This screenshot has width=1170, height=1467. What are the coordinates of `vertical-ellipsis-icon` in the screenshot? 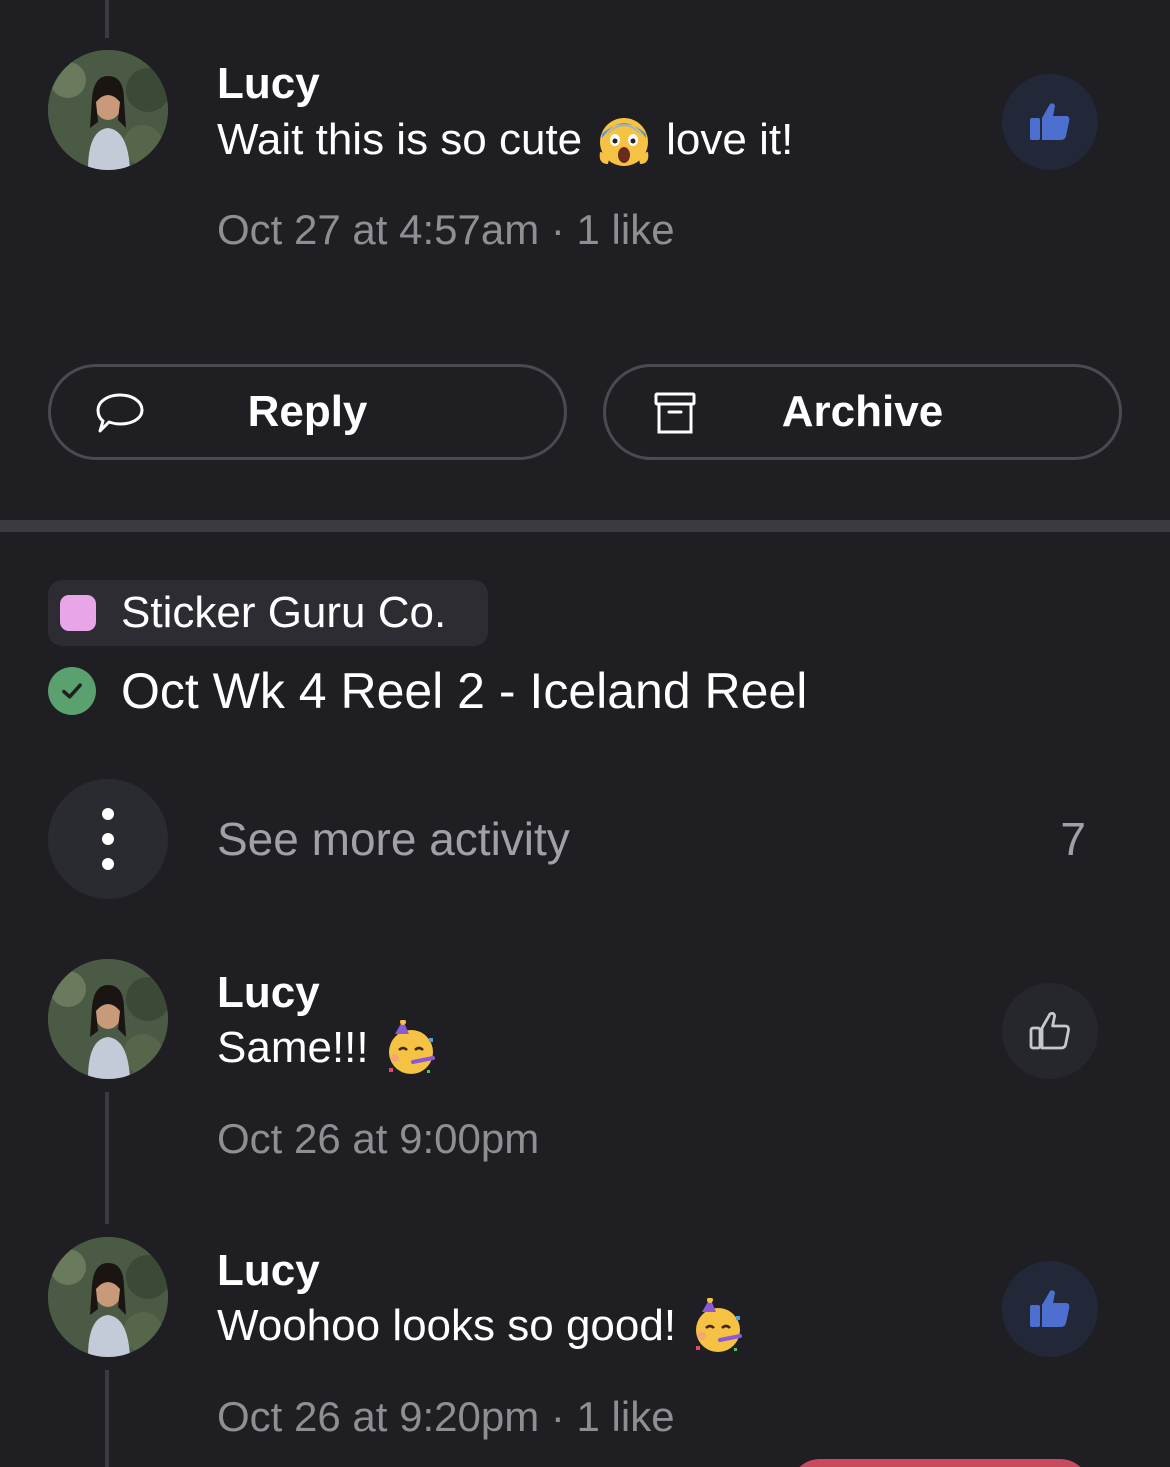 It's located at (108, 839).